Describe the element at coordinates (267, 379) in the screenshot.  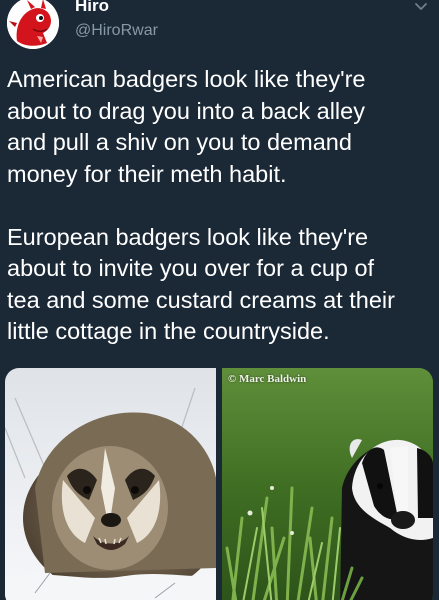
I see `photo-watermark: © Marc Baldwin` at that location.